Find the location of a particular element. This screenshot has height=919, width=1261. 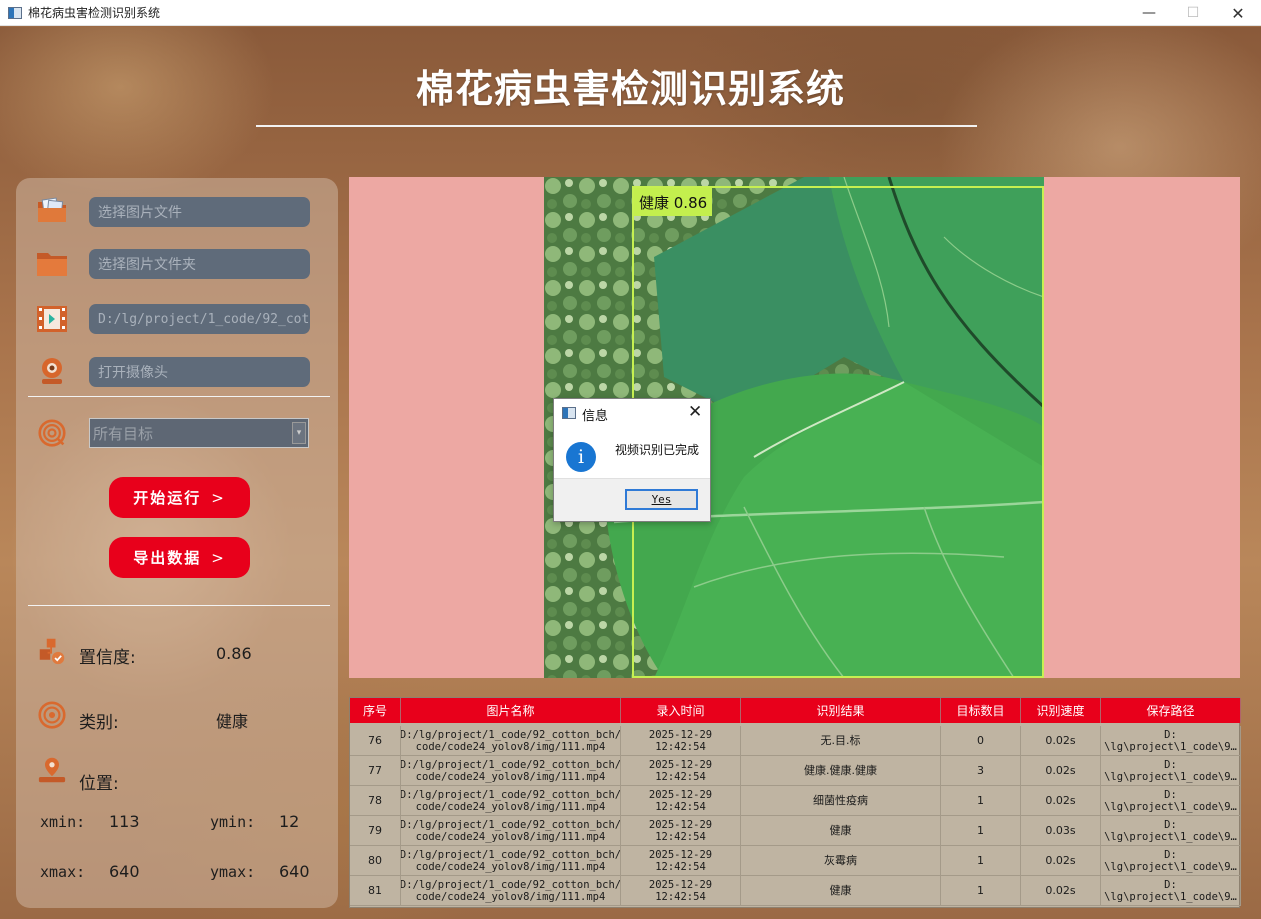

cell-index: 77 is located at coordinates (375, 771).